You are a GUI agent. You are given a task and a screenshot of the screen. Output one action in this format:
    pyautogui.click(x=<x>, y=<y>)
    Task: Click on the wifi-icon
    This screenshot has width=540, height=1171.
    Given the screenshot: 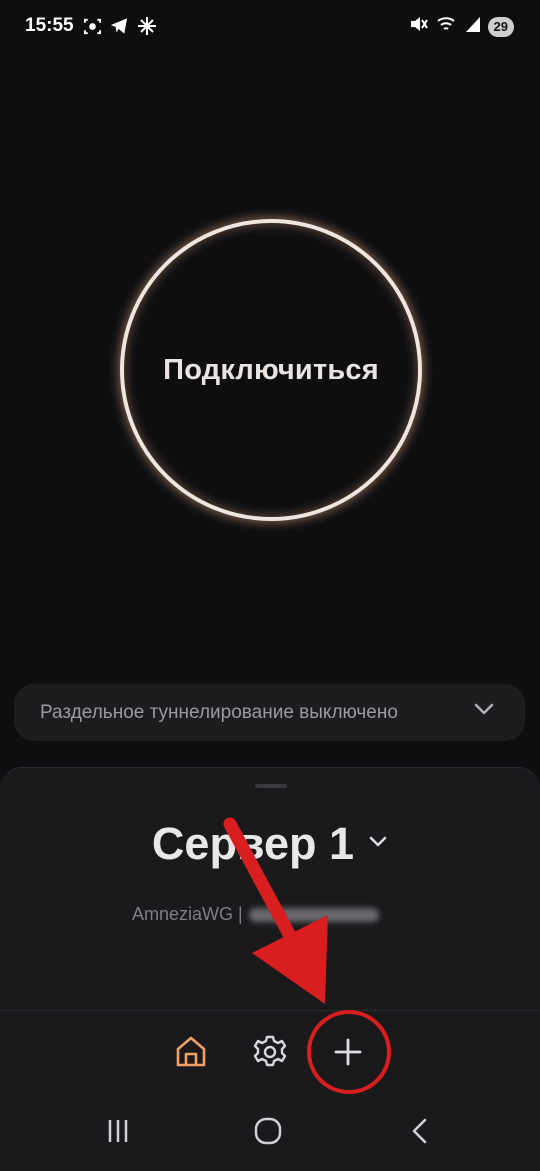 What is the action you would take?
    pyautogui.click(x=447, y=26)
    